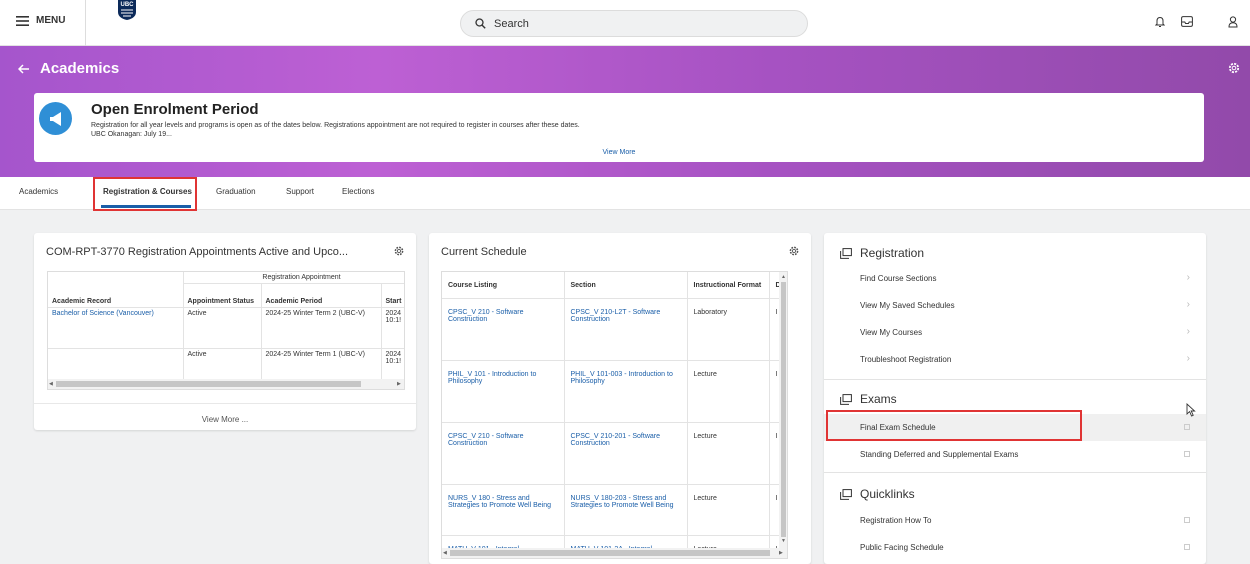  I want to click on bell-icon, so click(1160, 22).